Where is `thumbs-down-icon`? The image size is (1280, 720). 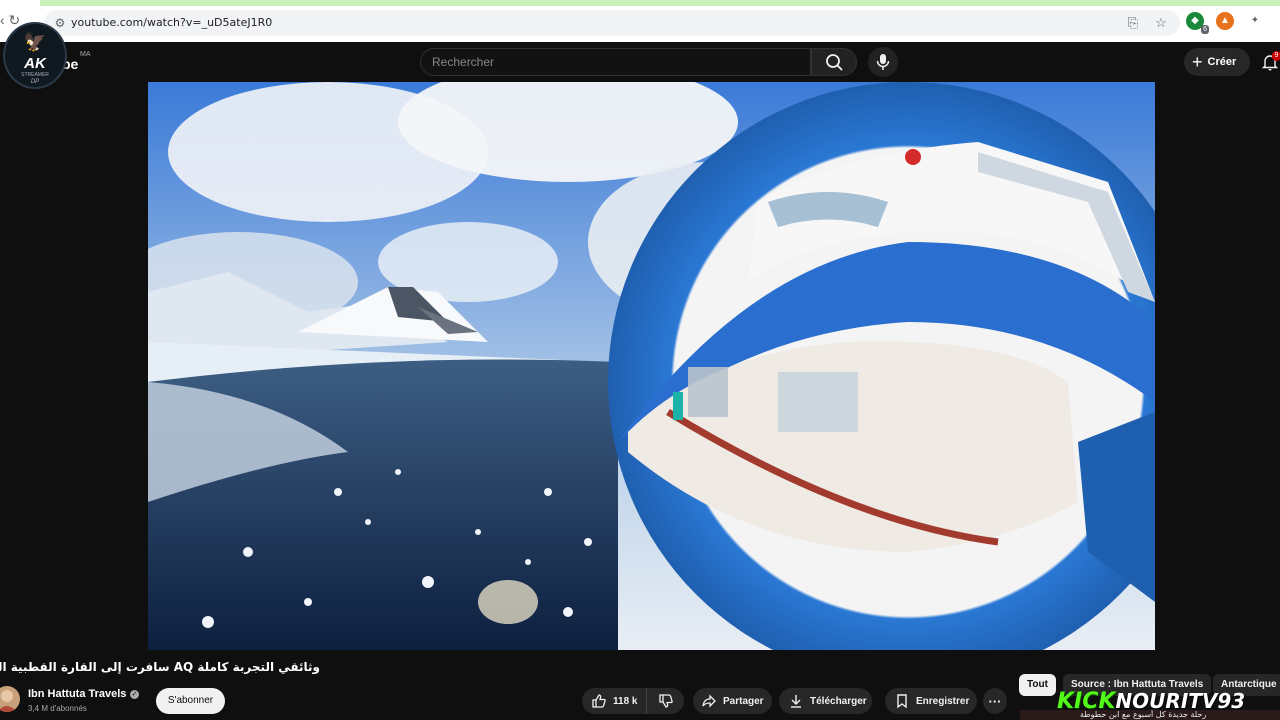
thumbs-down-icon is located at coordinates (665, 701).